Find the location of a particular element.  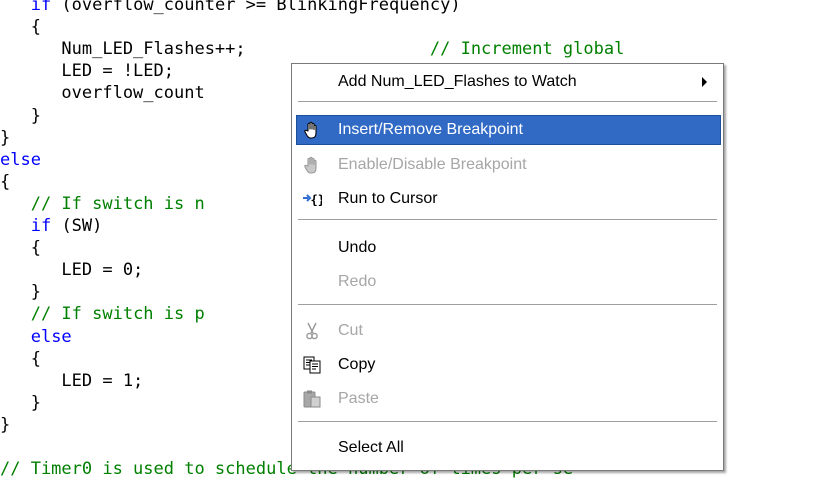

code-line: if (SW) is located at coordinates (51, 226).